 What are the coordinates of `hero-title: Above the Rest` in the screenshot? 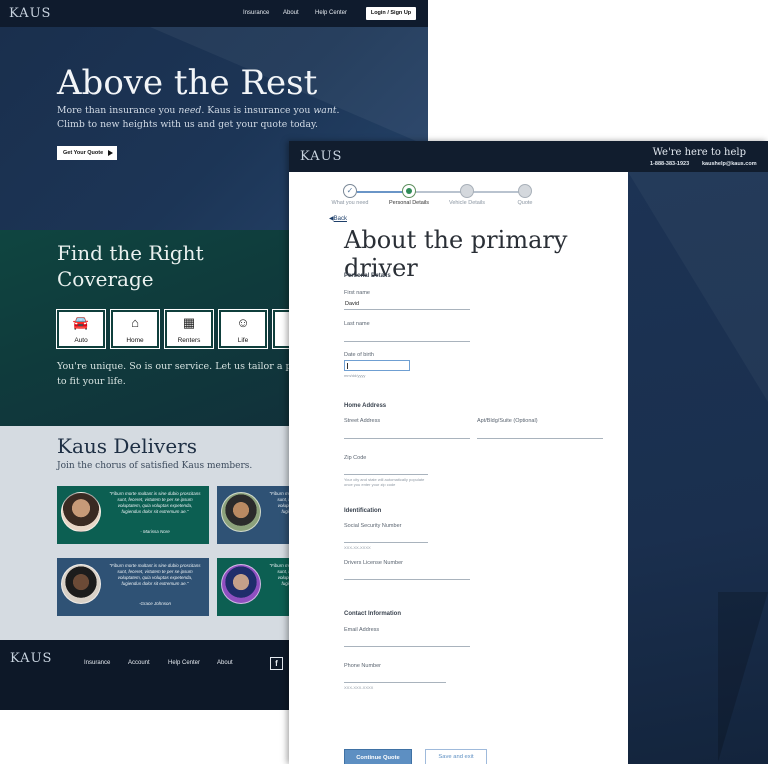 It's located at (187, 83).